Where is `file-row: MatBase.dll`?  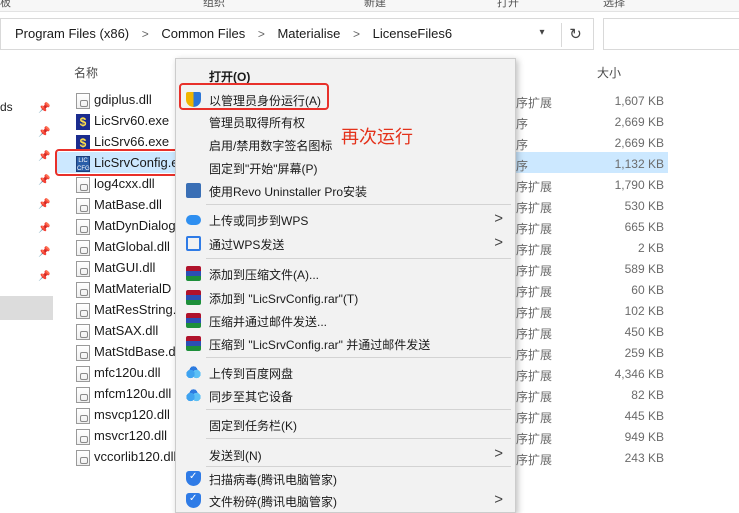
file-row: MatBase.dll is located at coordinates (126, 205).